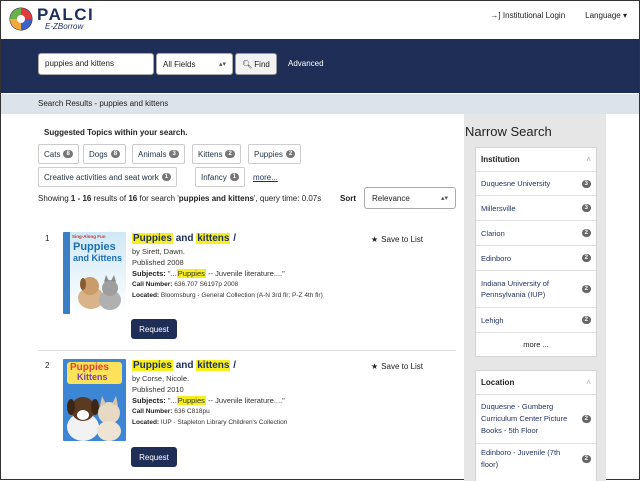 The image size is (640, 481). What do you see at coordinates (116, 132) in the screenshot?
I see `suggested-topics-title: Suggested Topics within your search.` at bounding box center [116, 132].